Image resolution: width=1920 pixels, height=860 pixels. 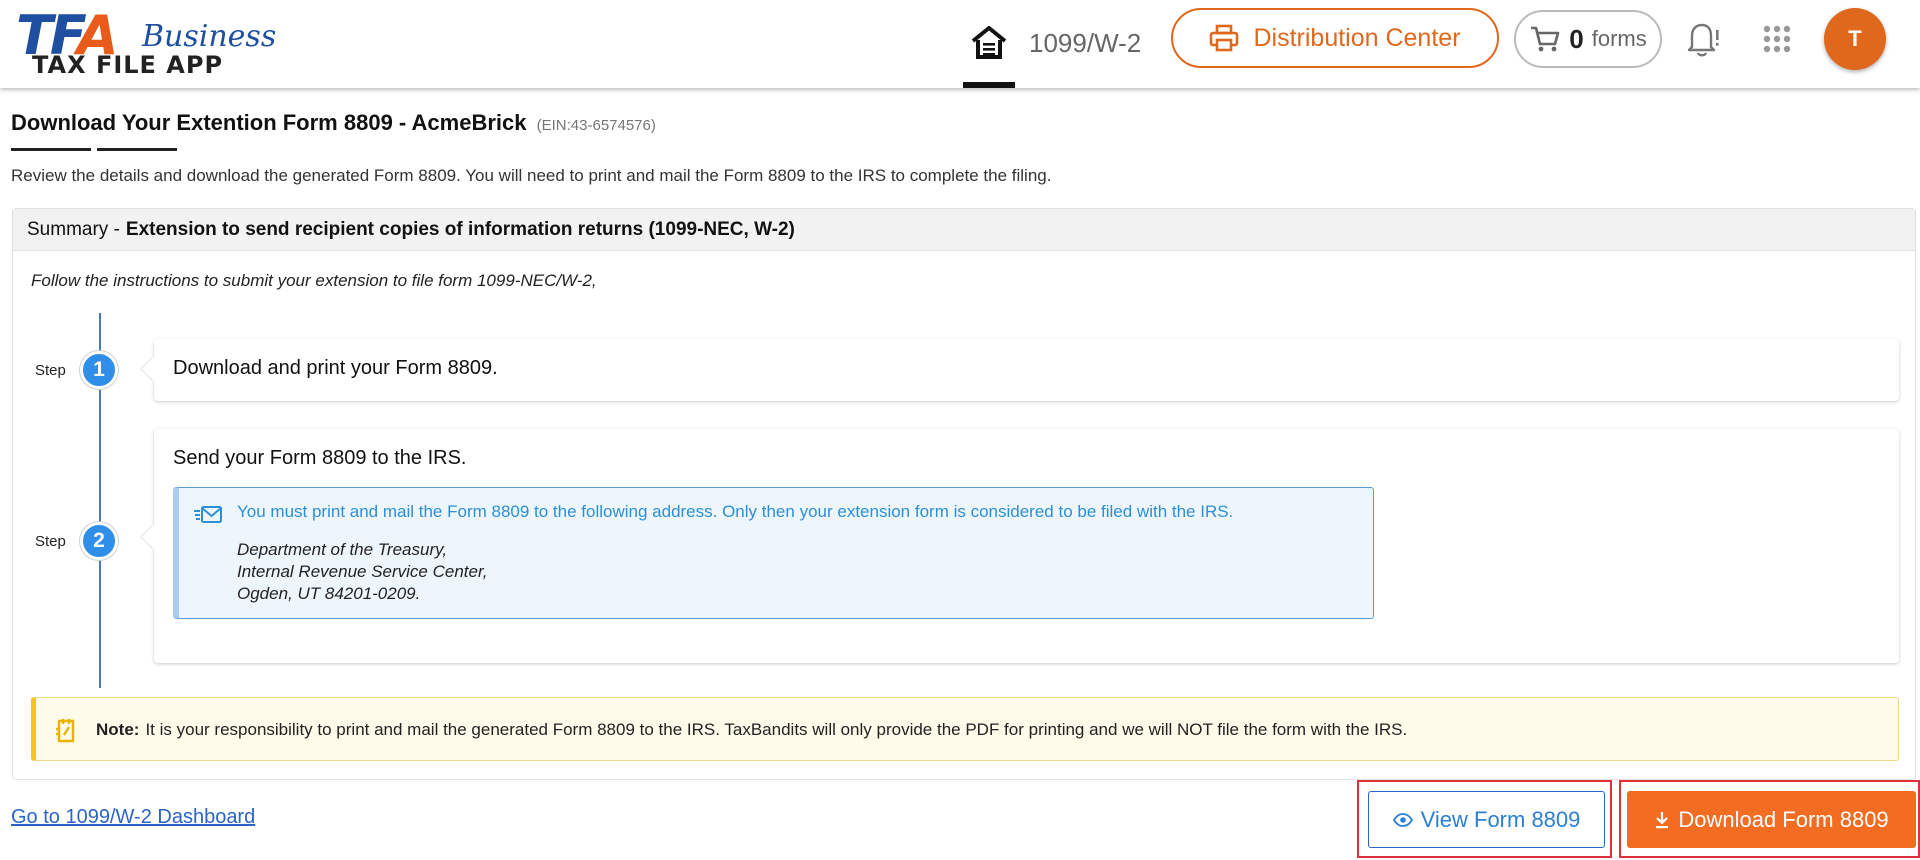 What do you see at coordinates (73, 229) in the screenshot?
I see `summary-prefix: Summary -` at bounding box center [73, 229].